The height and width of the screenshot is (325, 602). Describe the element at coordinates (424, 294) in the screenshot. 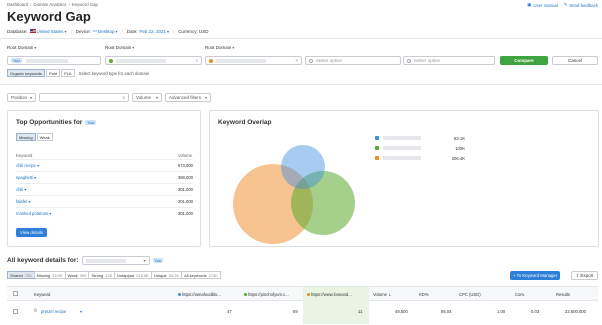

I see `col-kd: KD%` at that location.